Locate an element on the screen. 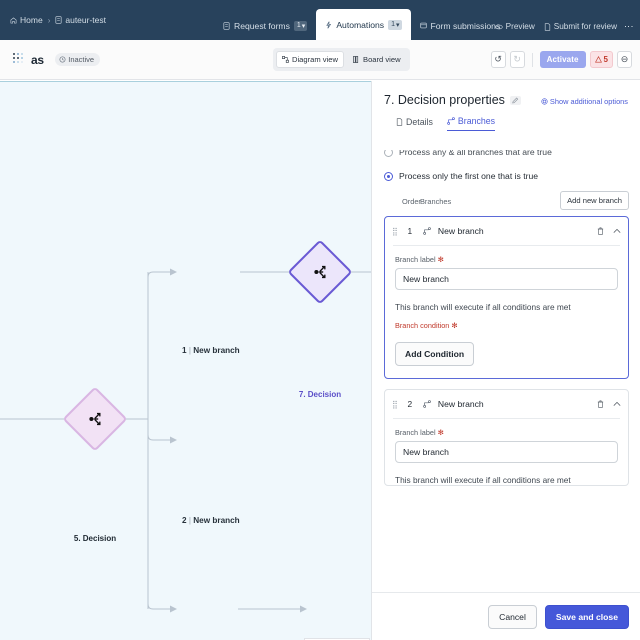  collapse-icon: ⊖ is located at coordinates (624, 59).